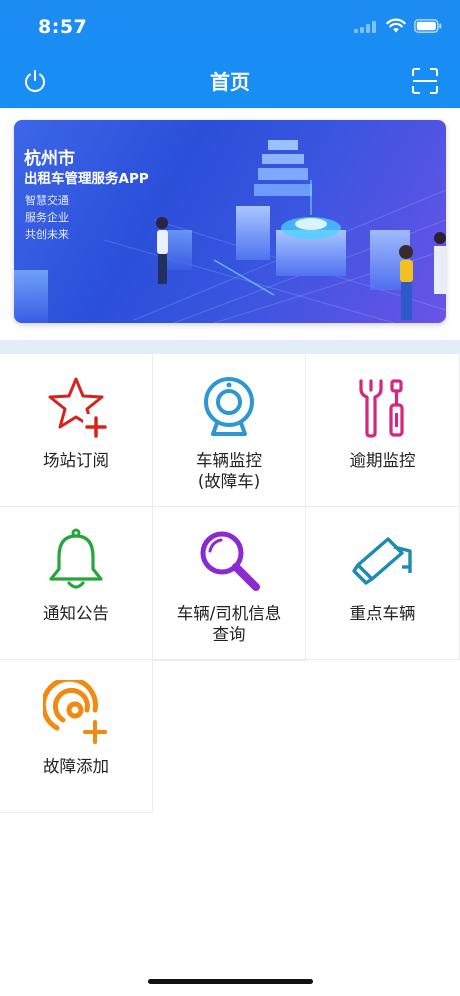 The image size is (460, 996). I want to click on signal-icon, so click(366, 26).